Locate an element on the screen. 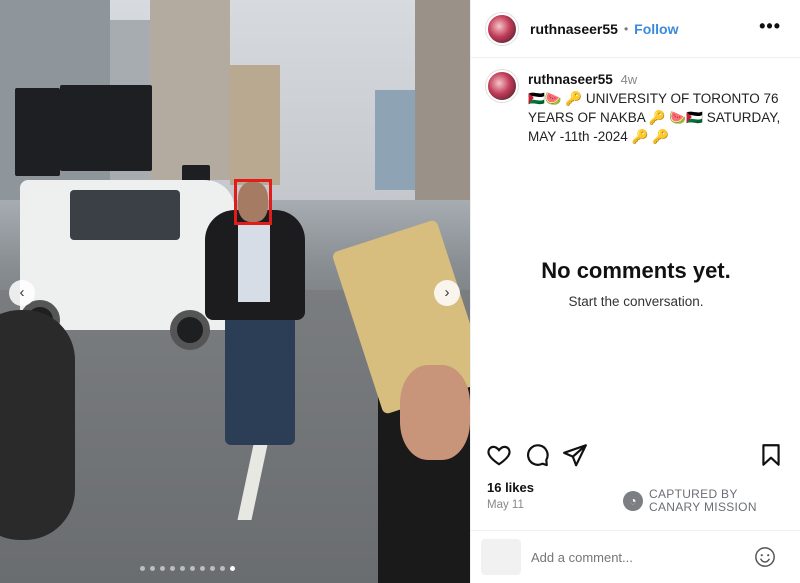 This screenshot has width=800, height=583. comment-bar is located at coordinates (635, 556).